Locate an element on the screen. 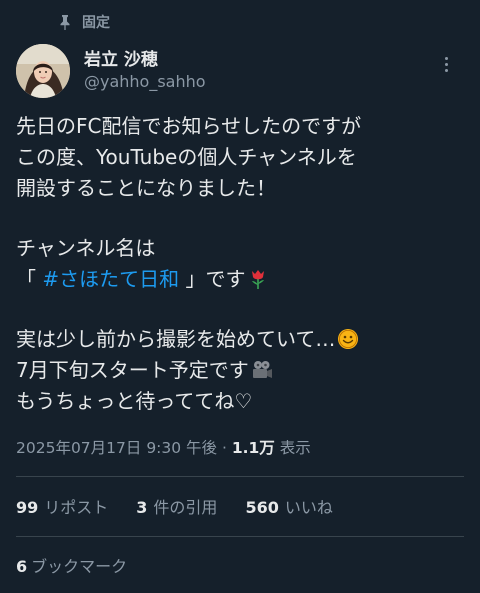 Image resolution: width=480 pixels, height=593 pixels. more-icon is located at coordinates (446, 64).